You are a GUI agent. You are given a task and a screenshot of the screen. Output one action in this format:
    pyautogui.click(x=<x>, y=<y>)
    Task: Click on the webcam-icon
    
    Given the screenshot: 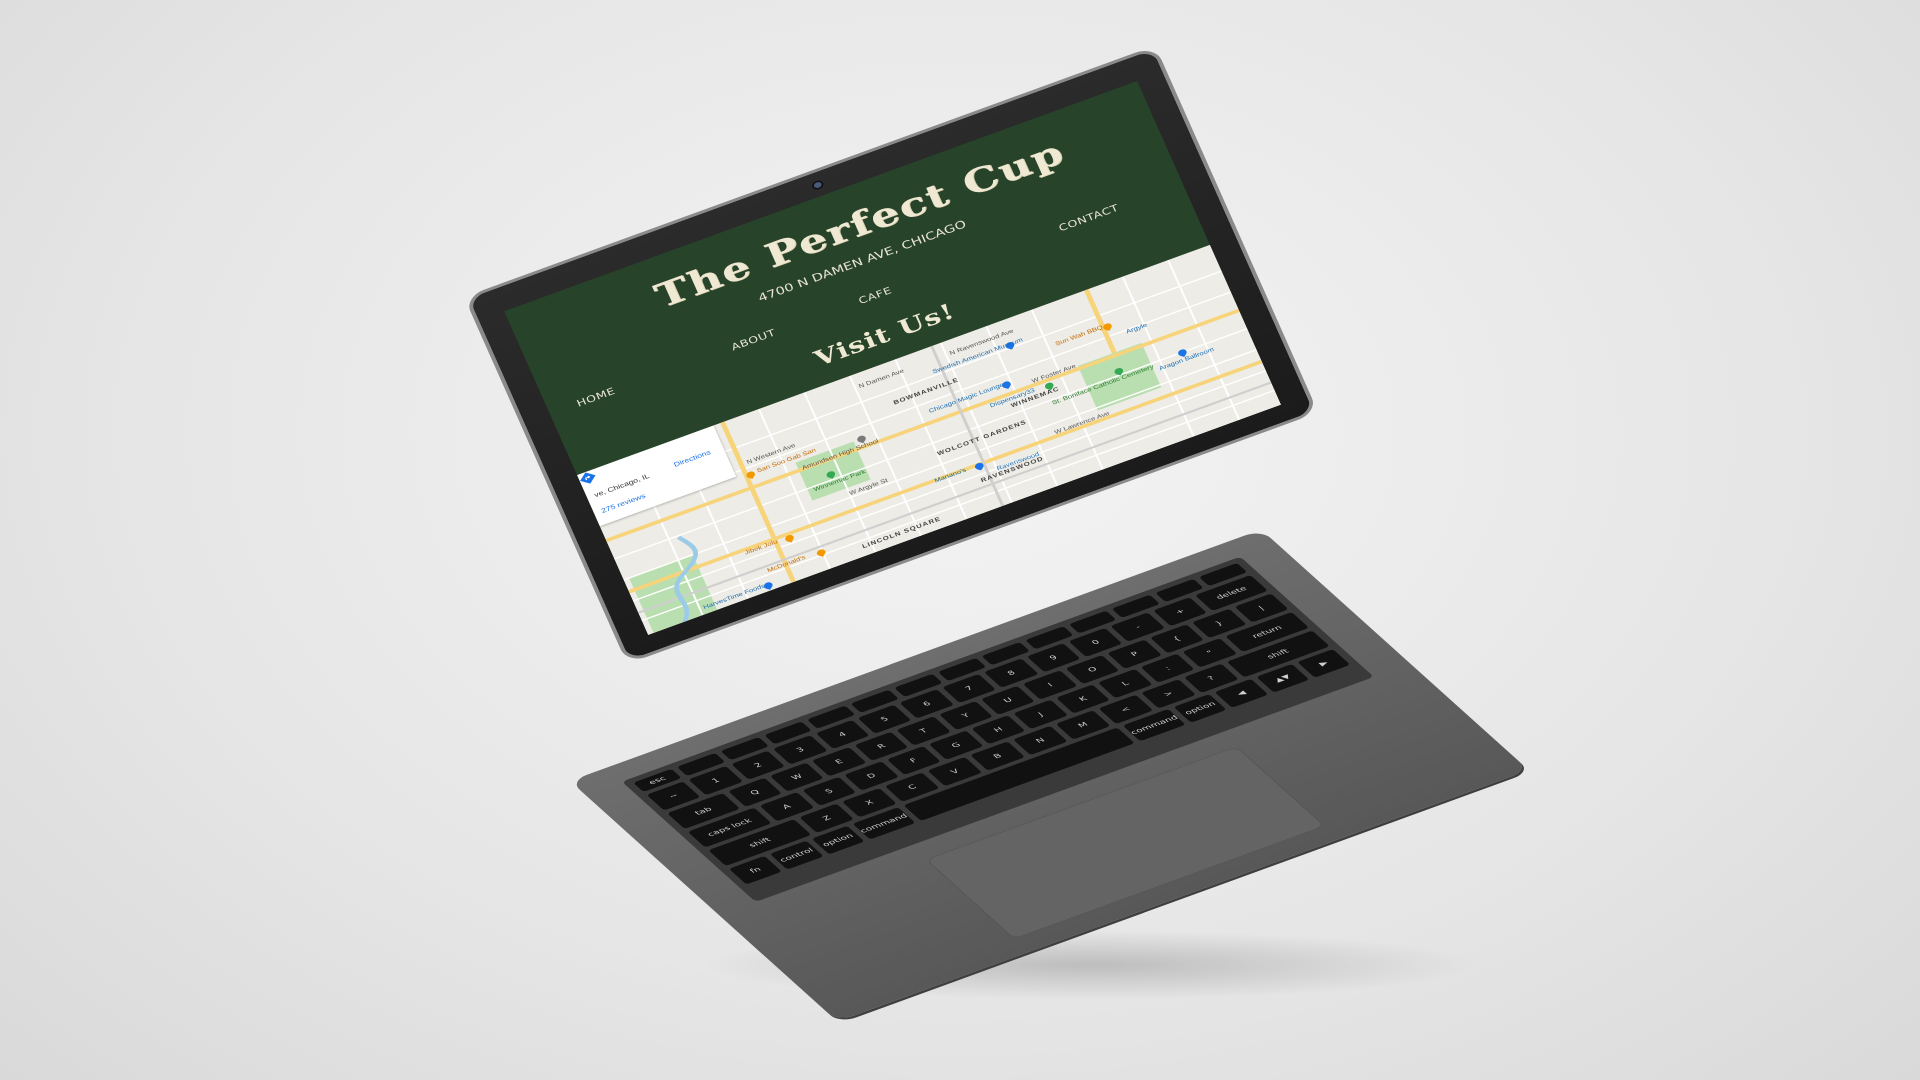 What is the action you would take?
    pyautogui.click(x=817, y=185)
    